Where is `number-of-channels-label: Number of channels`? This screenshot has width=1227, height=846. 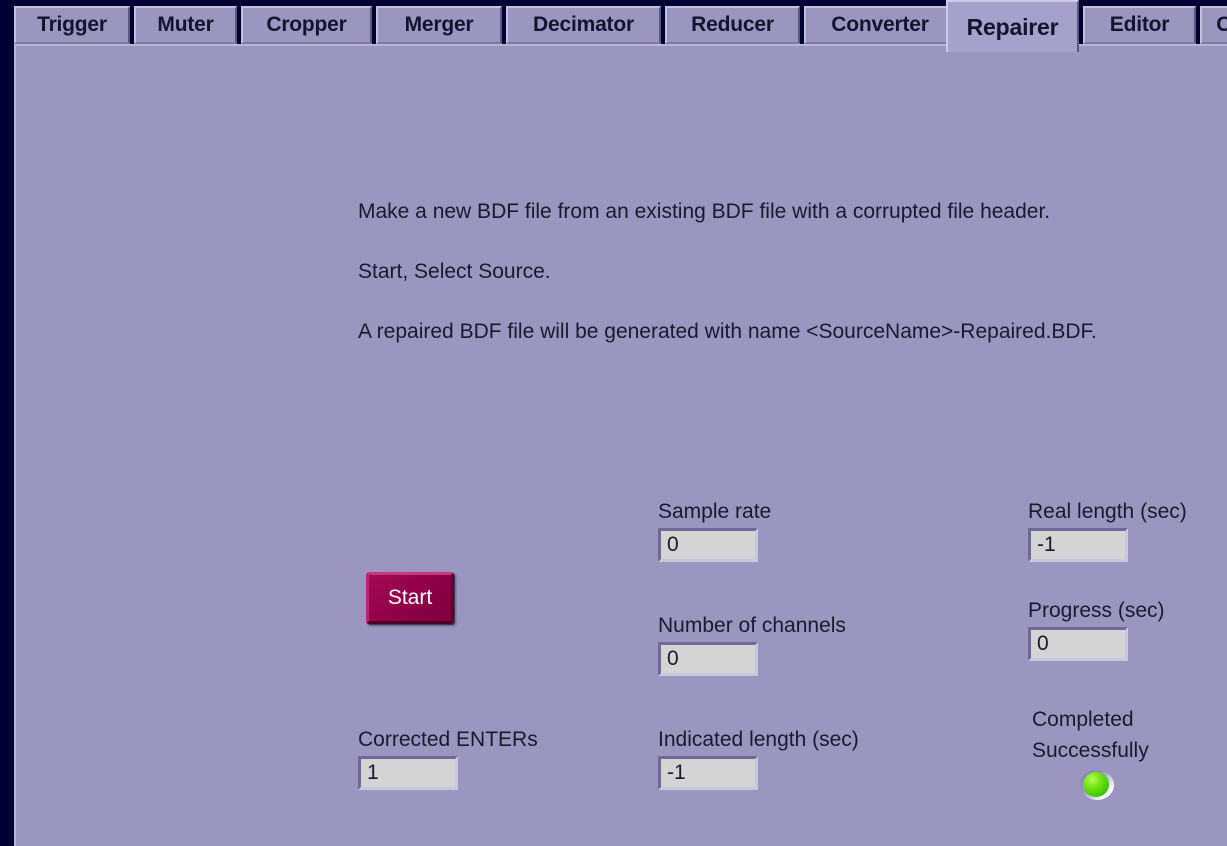
number-of-channels-label: Number of channels is located at coordinates (752, 625).